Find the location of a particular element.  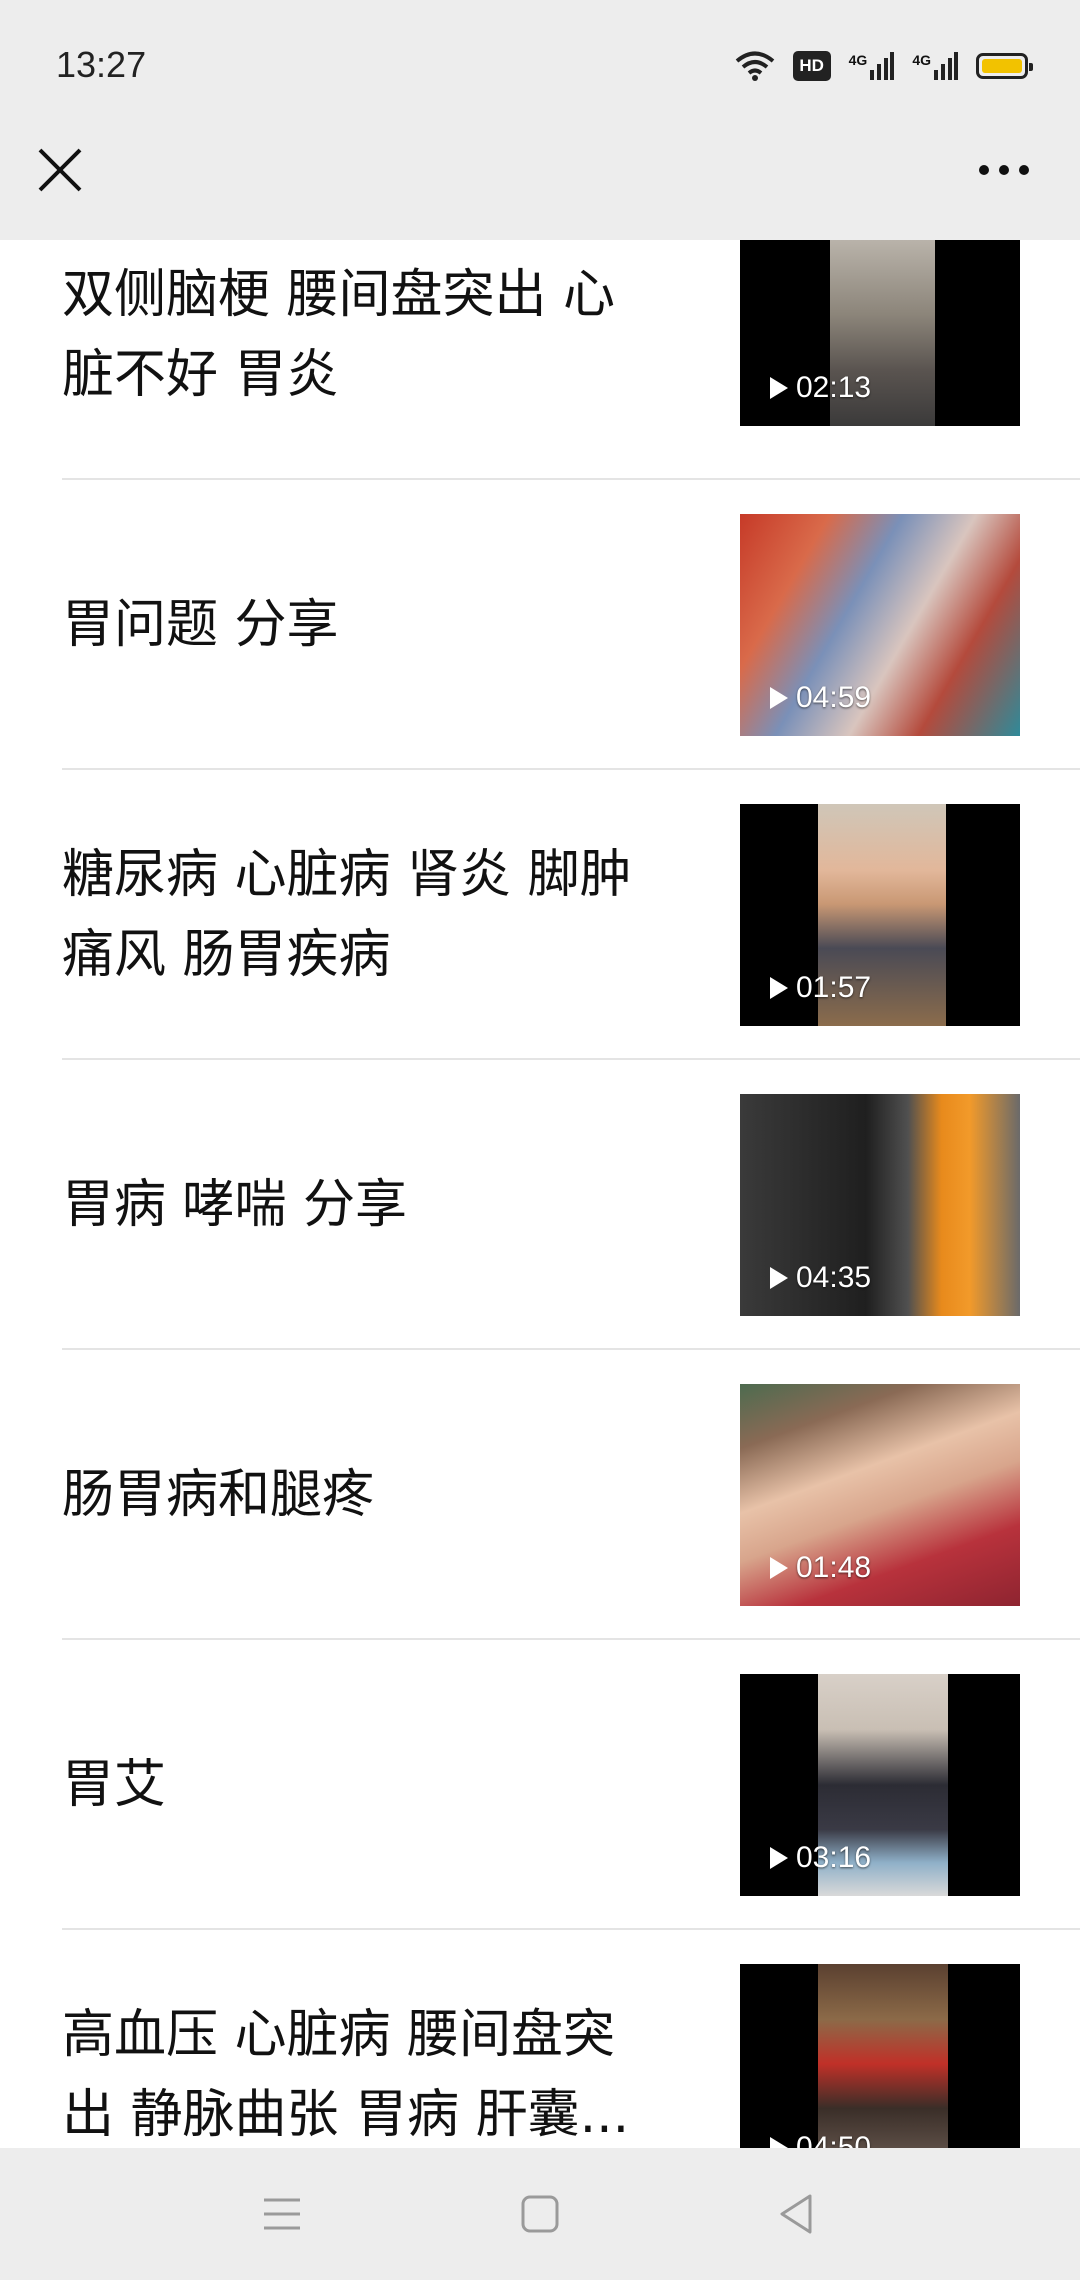

more-dots-icon is located at coordinates (1004, 170).